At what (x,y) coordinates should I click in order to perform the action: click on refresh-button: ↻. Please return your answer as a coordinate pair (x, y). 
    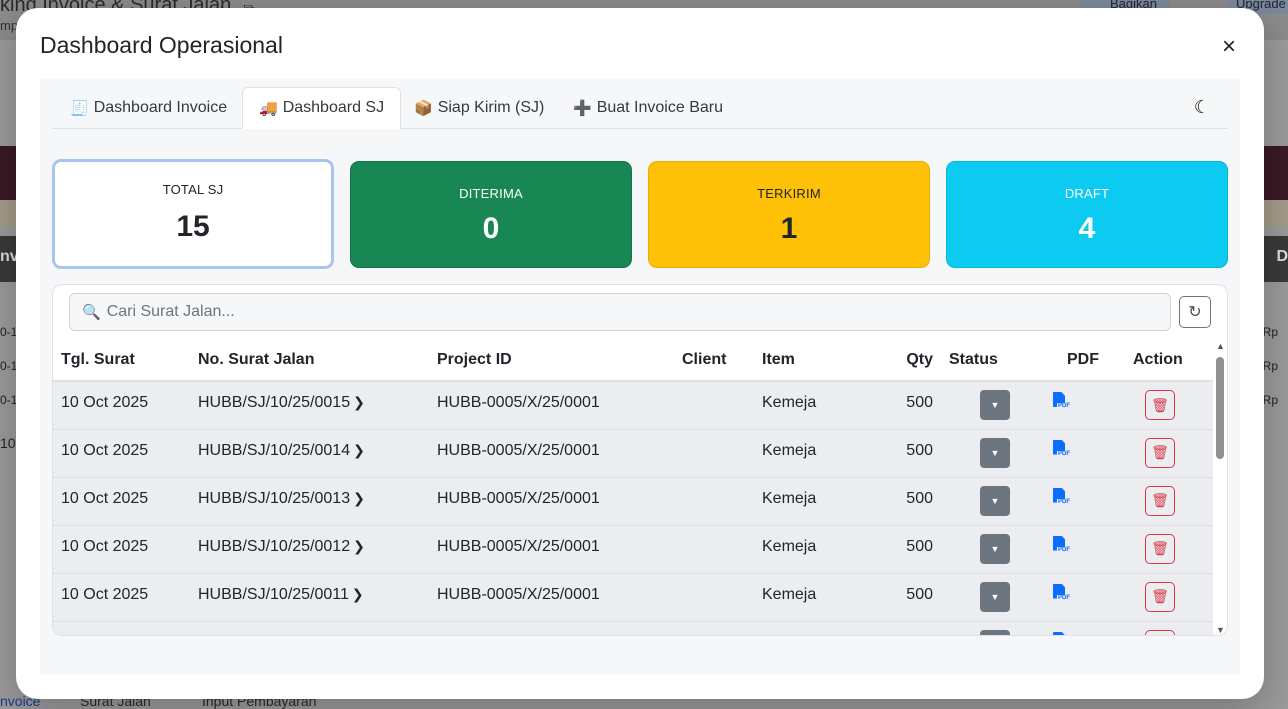
    Looking at the image, I should click on (1195, 312).